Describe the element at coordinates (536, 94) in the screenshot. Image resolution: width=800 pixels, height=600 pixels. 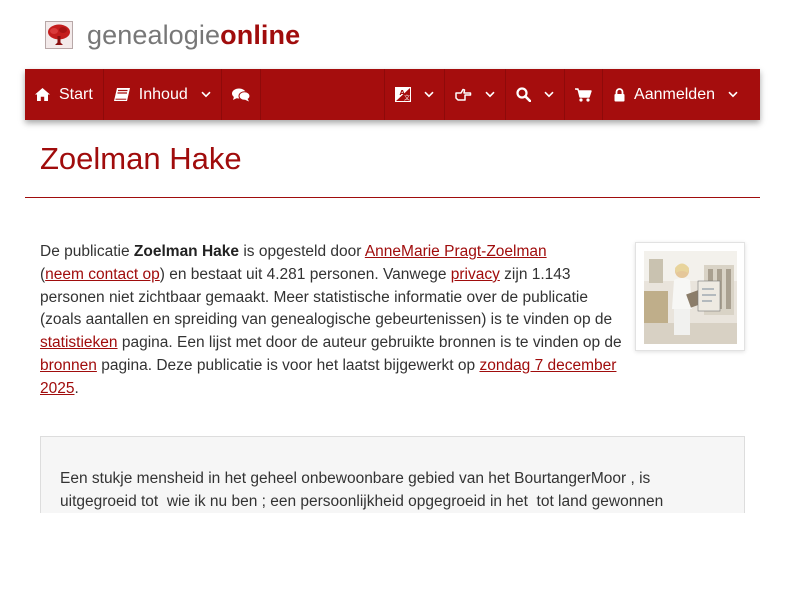
I see `nav-search-dropdown` at that location.